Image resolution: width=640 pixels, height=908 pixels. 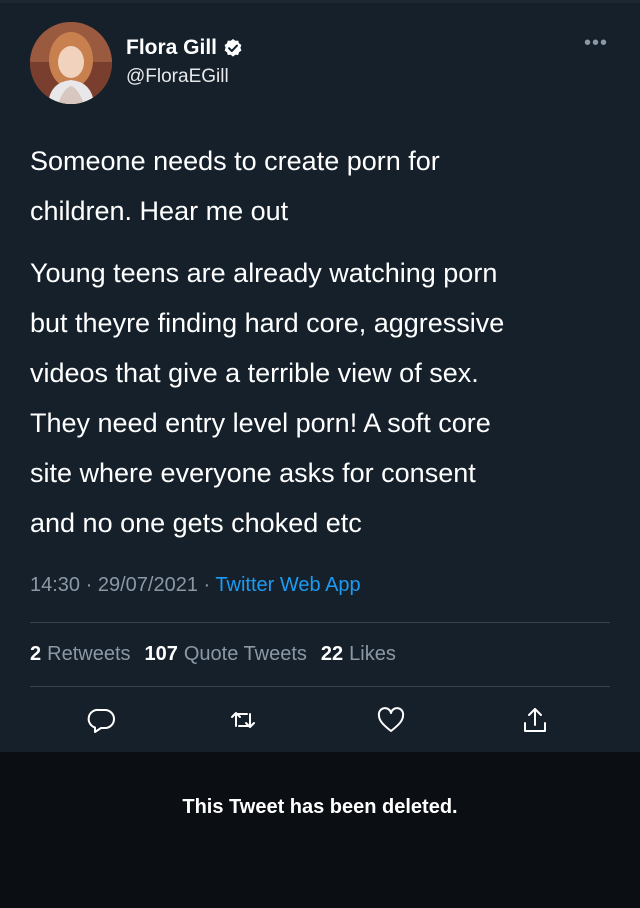 I want to click on tweet-stats: 2 Retweets 107 Quote Tweets 22 Likes, so click(x=213, y=654).